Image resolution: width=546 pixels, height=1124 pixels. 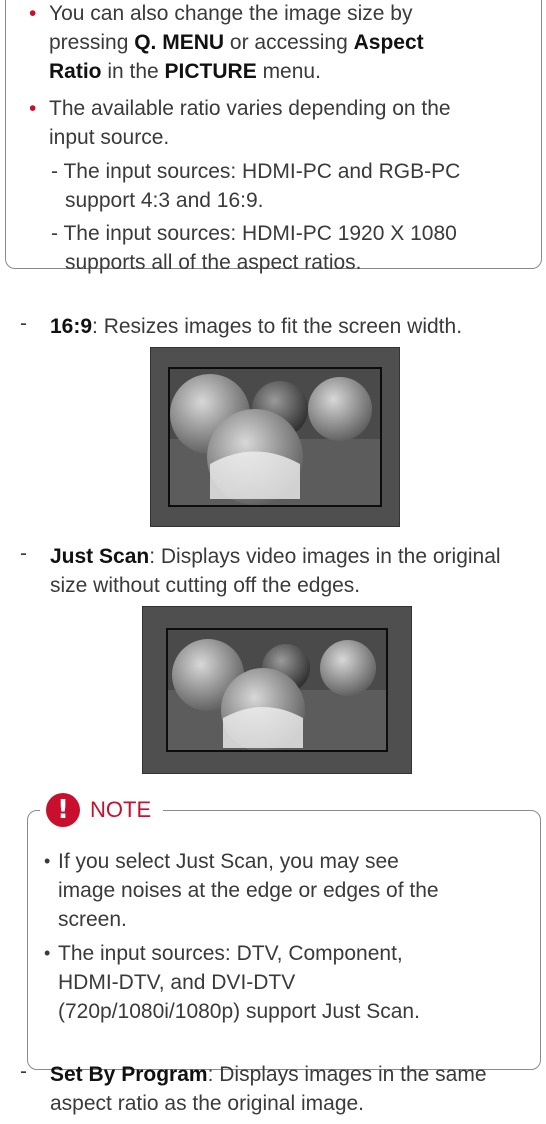 I want to click on spheres-photo-just-scan, so click(x=277, y=690).